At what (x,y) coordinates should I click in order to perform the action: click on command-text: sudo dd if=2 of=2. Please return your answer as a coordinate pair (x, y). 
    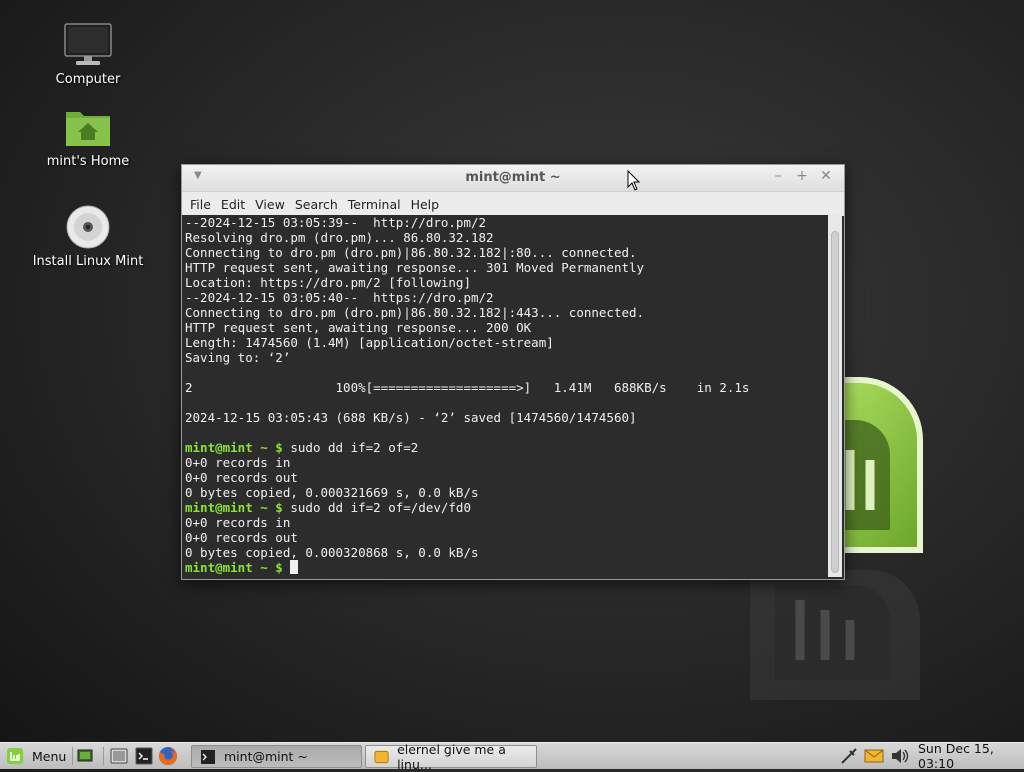
    Looking at the image, I should click on (350, 447).